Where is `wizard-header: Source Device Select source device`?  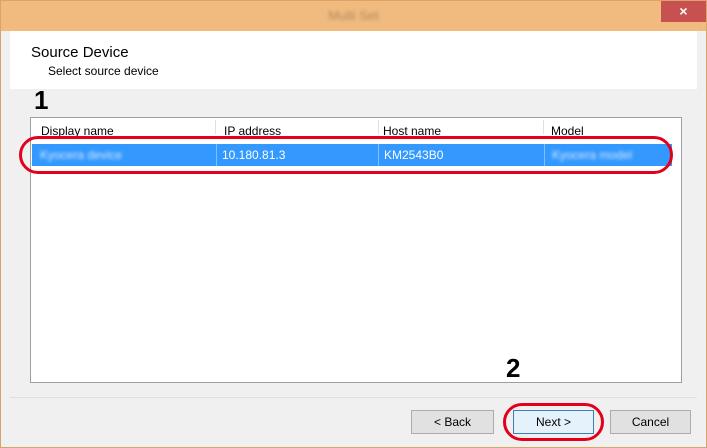 wizard-header: Source Device Select source device is located at coordinates (353, 60).